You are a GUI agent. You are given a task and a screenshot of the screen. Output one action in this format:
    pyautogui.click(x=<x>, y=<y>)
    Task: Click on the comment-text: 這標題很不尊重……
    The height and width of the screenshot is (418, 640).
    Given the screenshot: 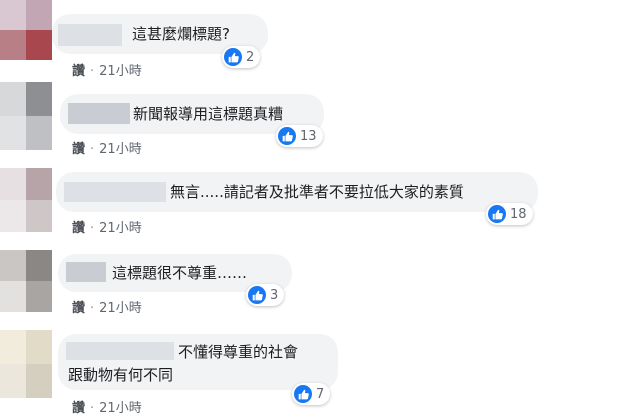 What is the action you would take?
    pyautogui.click(x=180, y=273)
    